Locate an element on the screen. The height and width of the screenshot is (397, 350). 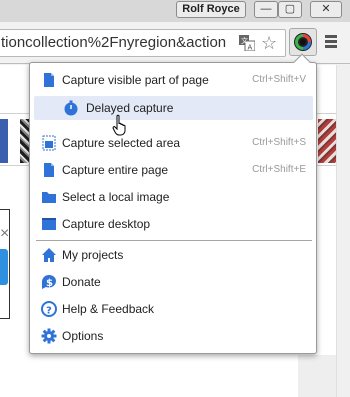
screenshot-extension-icon is located at coordinates (303, 42).